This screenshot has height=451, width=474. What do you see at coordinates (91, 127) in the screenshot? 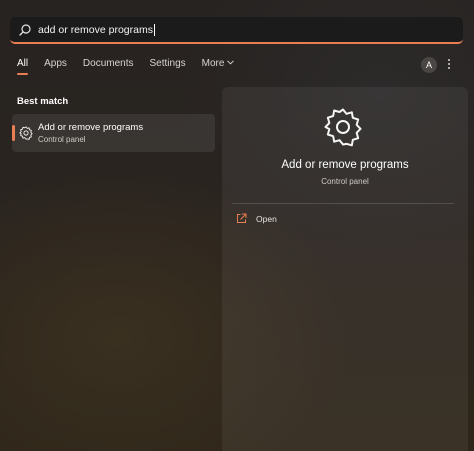
I see `result-title: Add or remove programs` at bounding box center [91, 127].